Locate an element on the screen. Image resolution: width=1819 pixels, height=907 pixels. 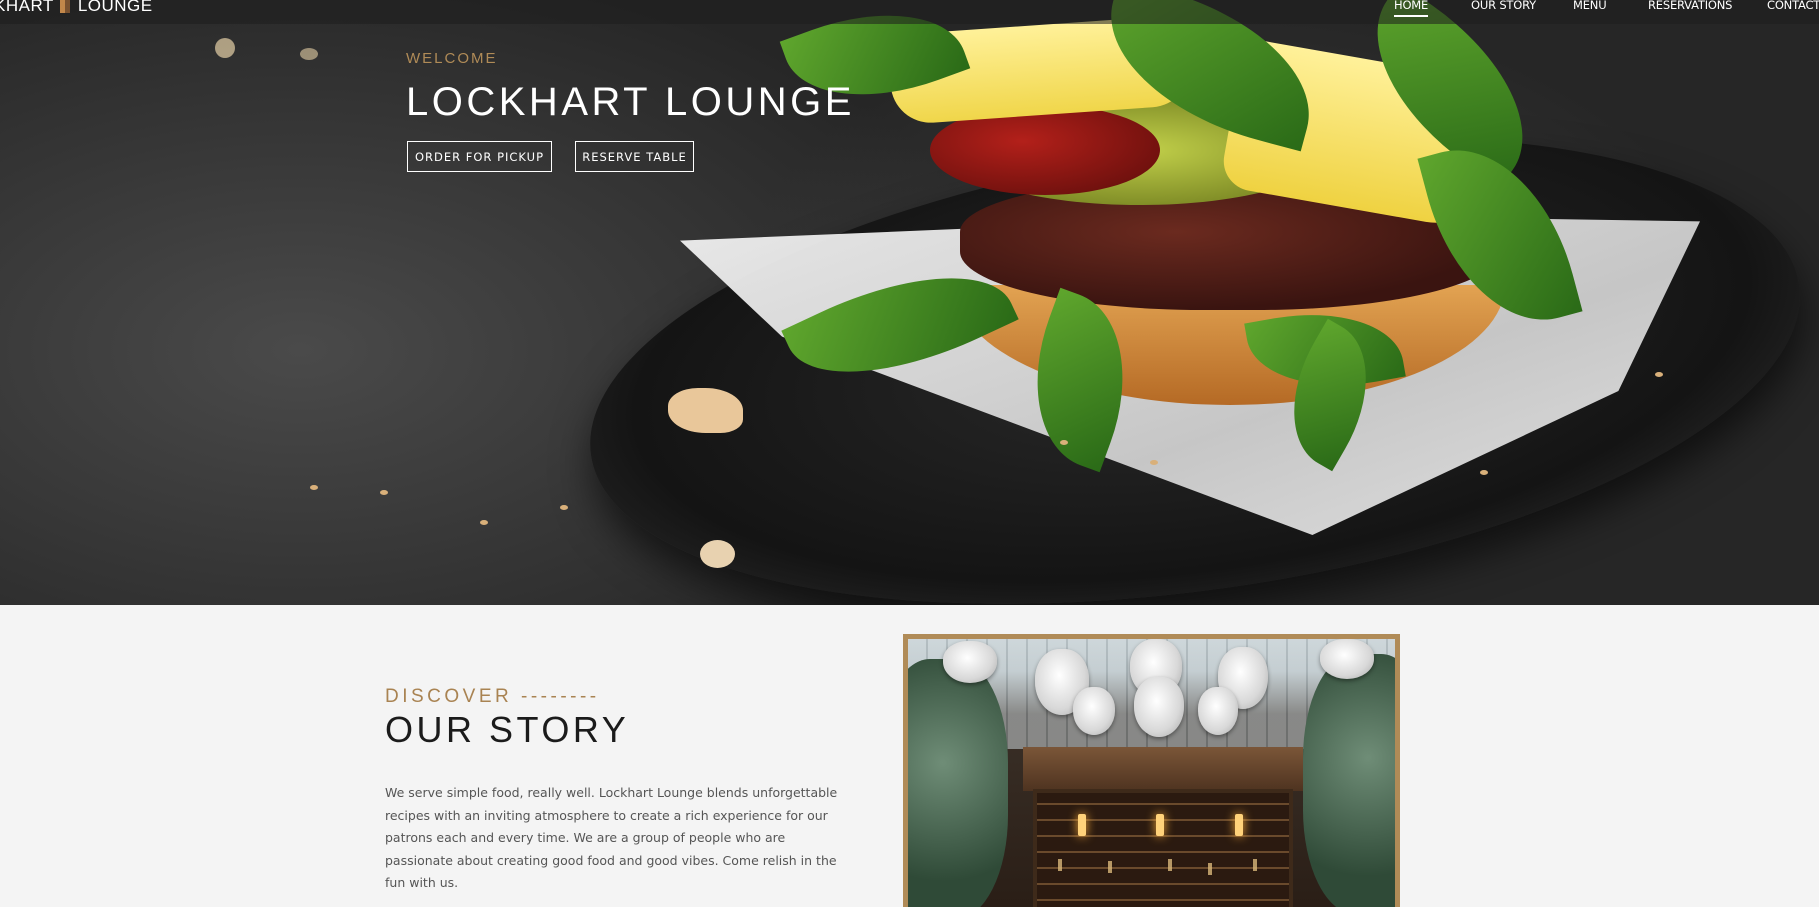
nav-item-reservations: RESERVATIONS is located at coordinates (1690, 6).